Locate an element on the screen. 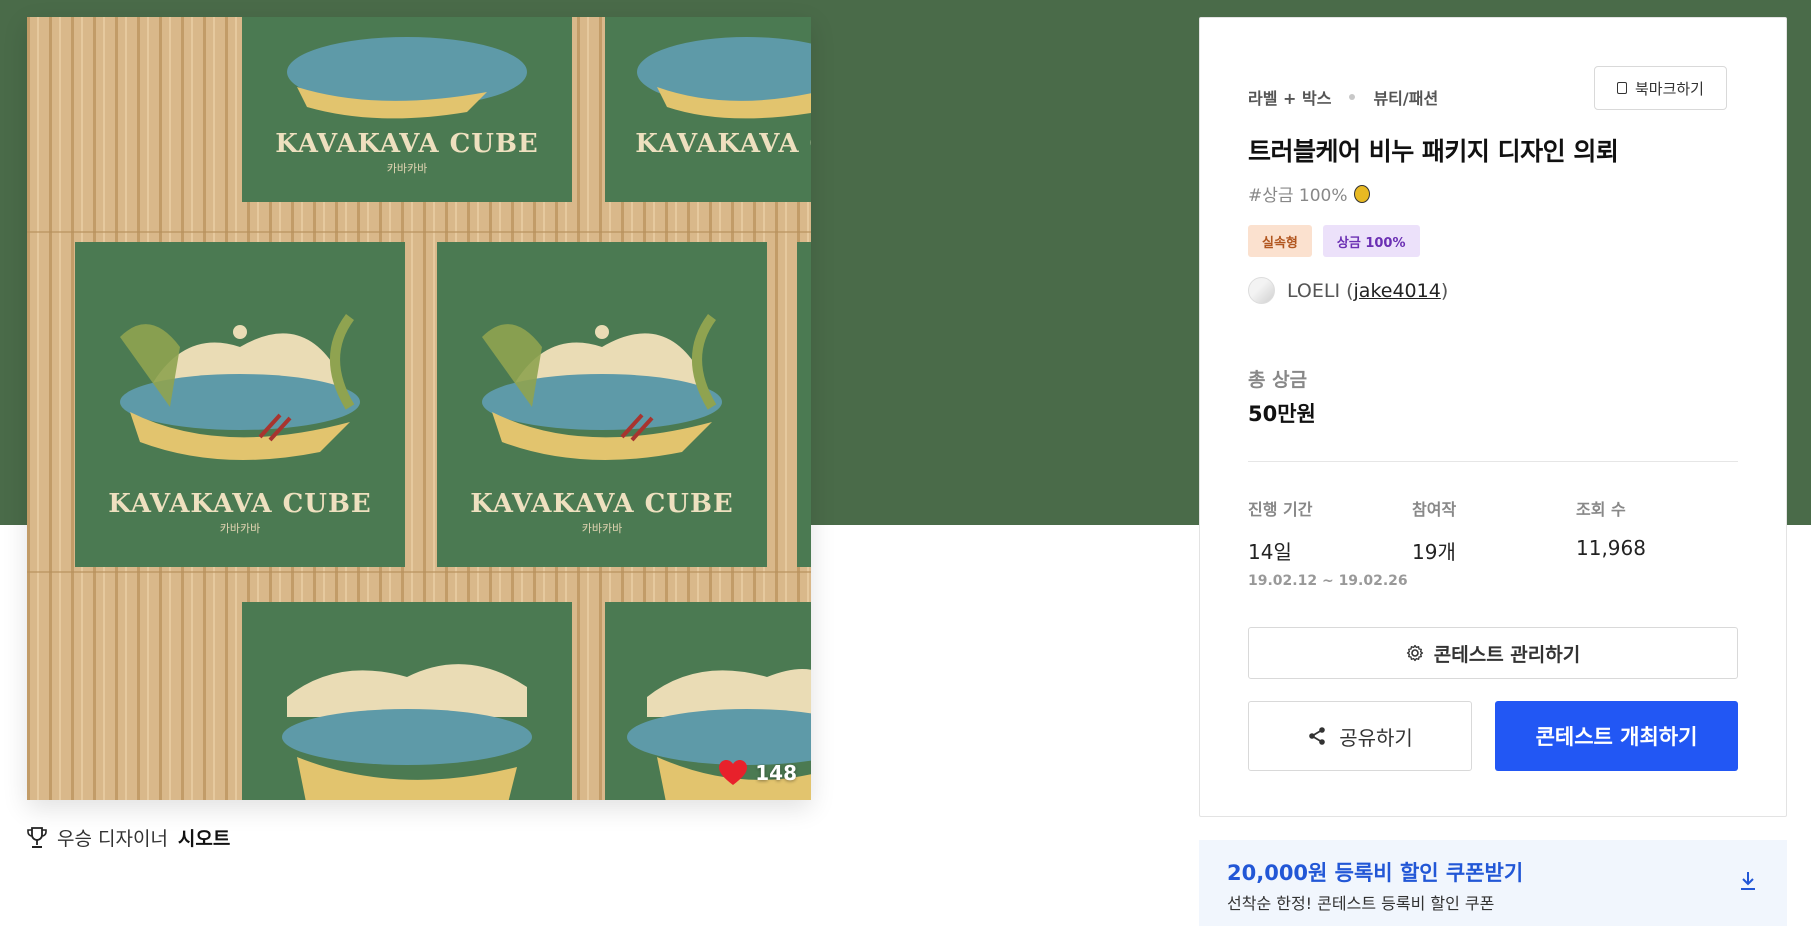 This screenshot has width=1811, height=938. avatar is located at coordinates (1261, 290).